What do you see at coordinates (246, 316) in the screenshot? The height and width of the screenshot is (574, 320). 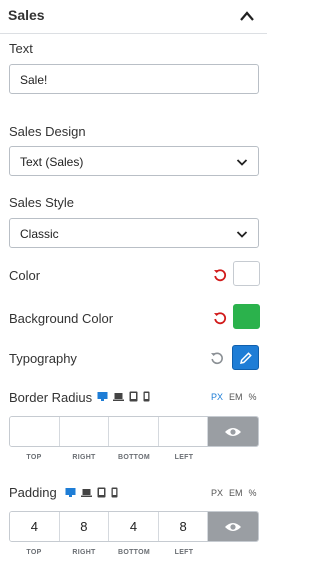 I see `background-color-swatch` at bounding box center [246, 316].